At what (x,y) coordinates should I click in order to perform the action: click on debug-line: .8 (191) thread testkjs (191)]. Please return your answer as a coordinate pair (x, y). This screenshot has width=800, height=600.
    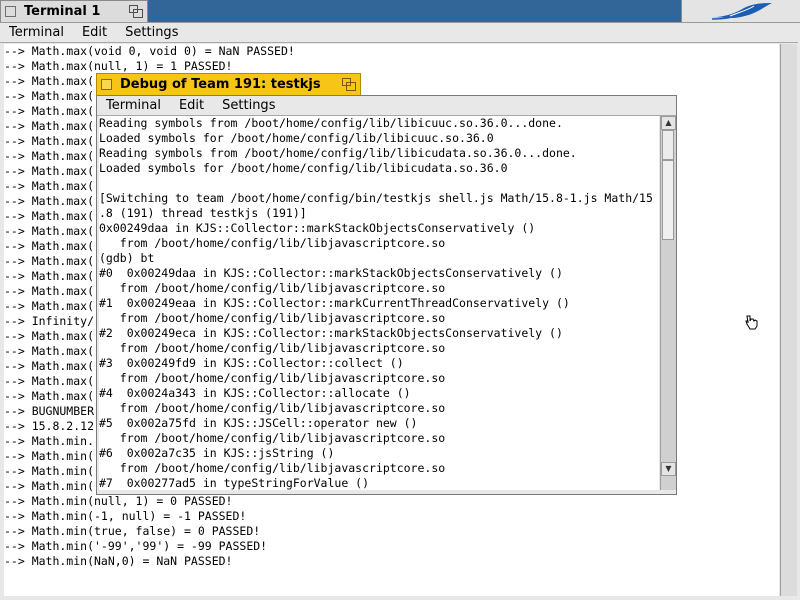
    Looking at the image, I should click on (203, 213).